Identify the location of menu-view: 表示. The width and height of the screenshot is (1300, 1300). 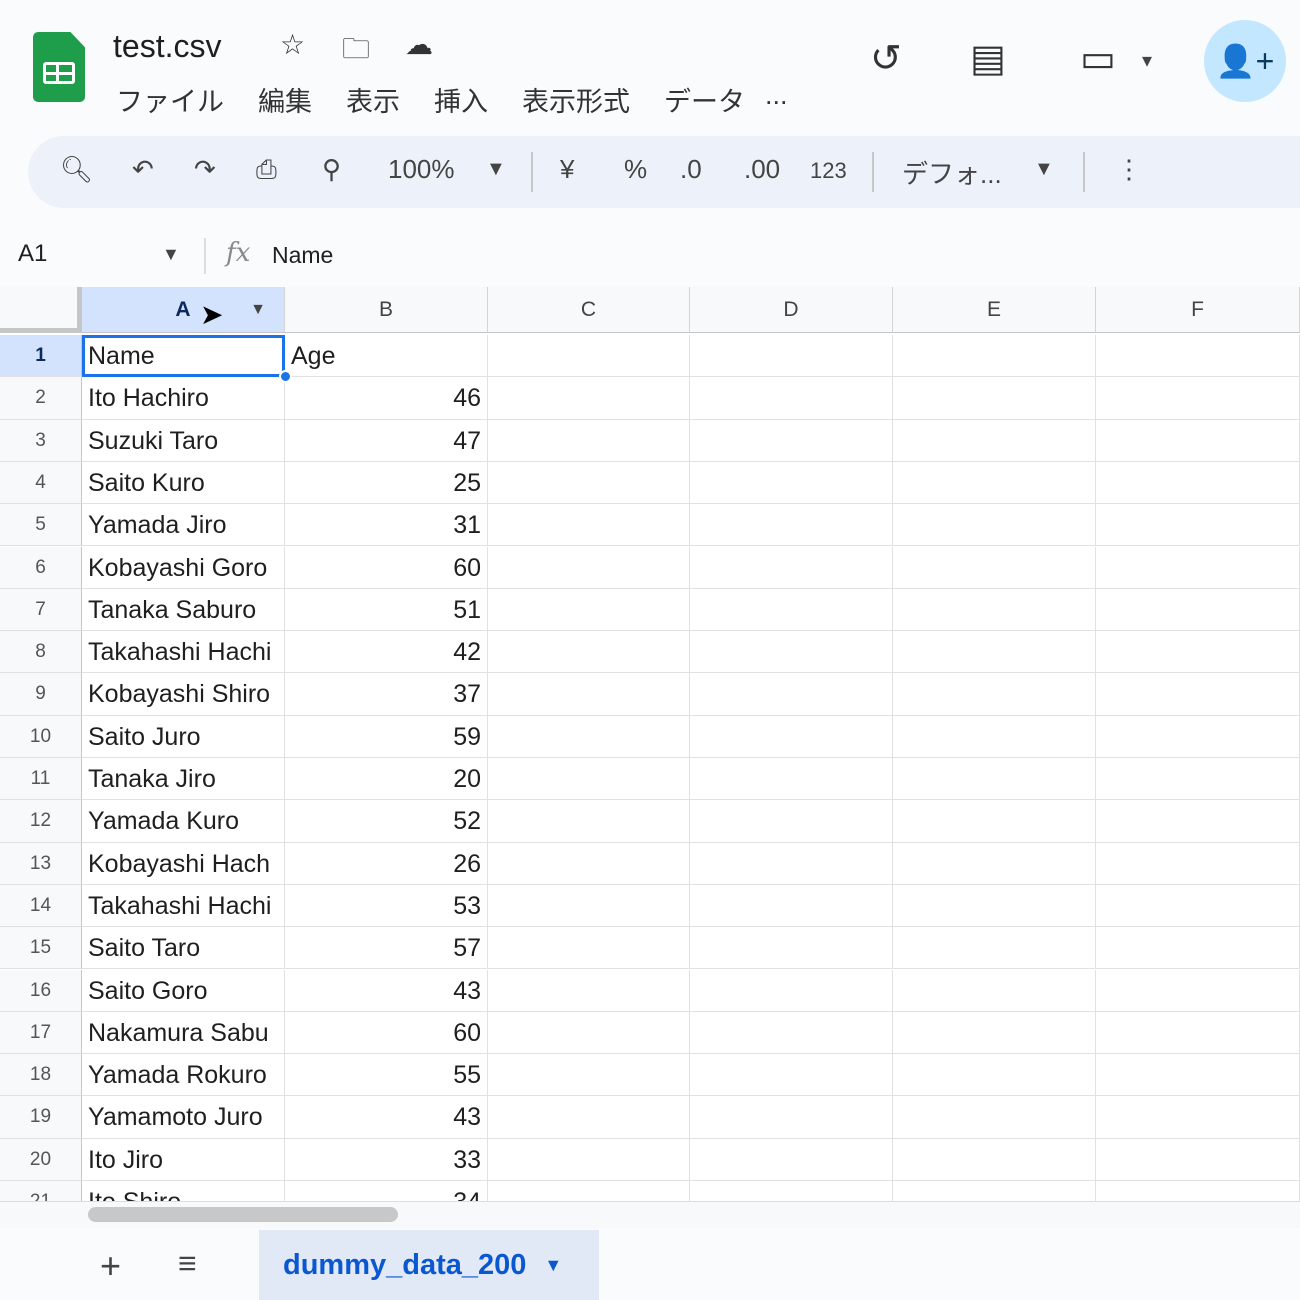
(373, 99).